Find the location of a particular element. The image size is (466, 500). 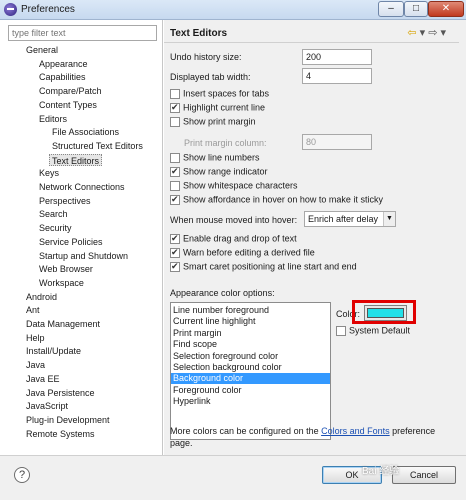

tree-item: Appearance is located at coordinates (63, 64).